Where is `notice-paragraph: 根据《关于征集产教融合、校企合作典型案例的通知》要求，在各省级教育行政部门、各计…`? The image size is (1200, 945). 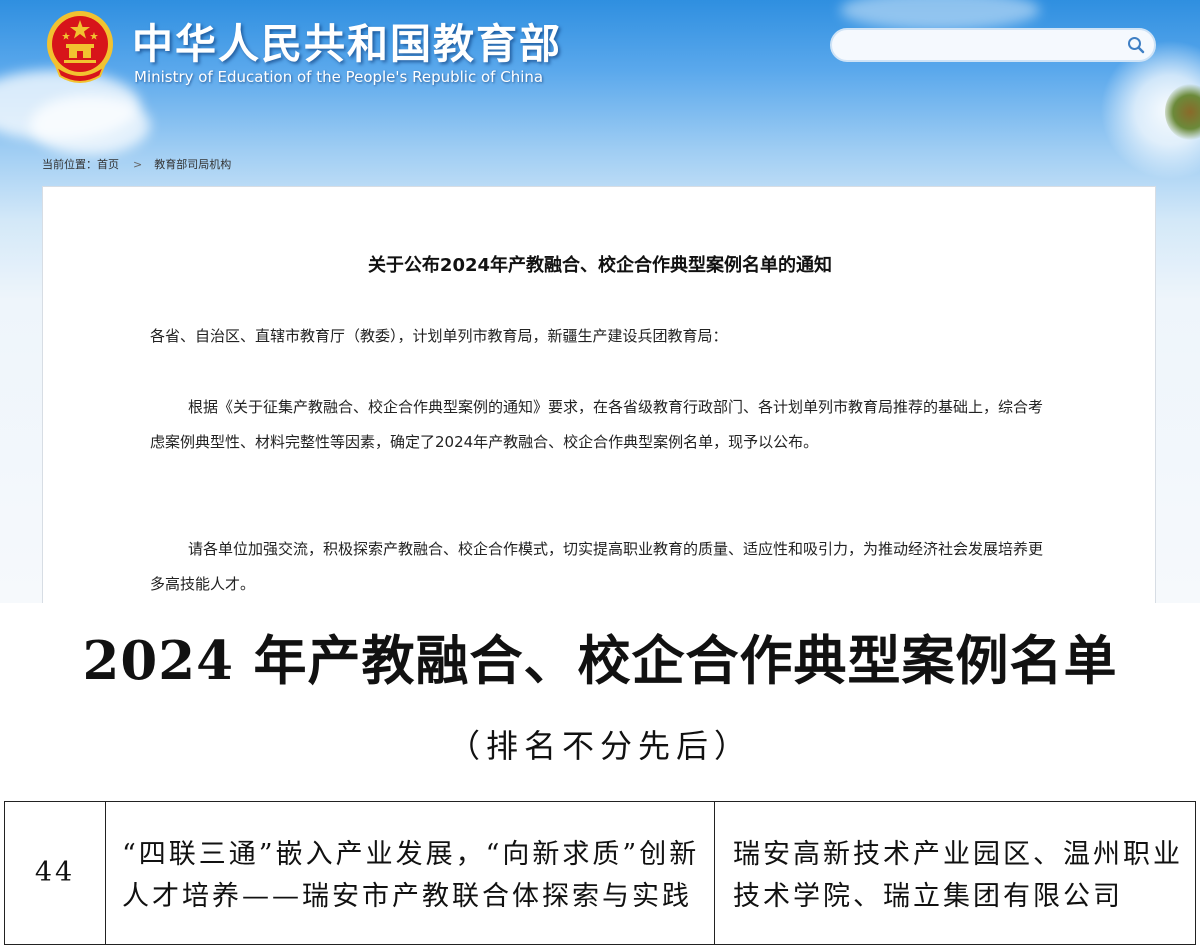 notice-paragraph: 根据《关于征集产教融合、校企合作典型案例的通知》要求，在各省级教育行政部门、各计… is located at coordinates (597, 424).